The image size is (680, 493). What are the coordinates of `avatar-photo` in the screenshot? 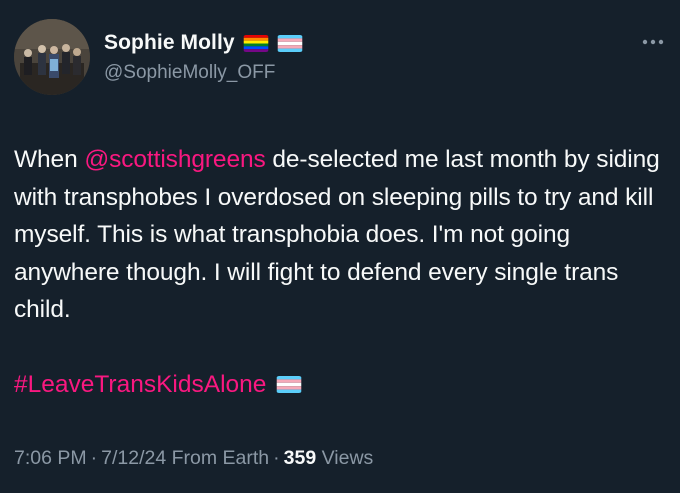 It's located at (52, 57).